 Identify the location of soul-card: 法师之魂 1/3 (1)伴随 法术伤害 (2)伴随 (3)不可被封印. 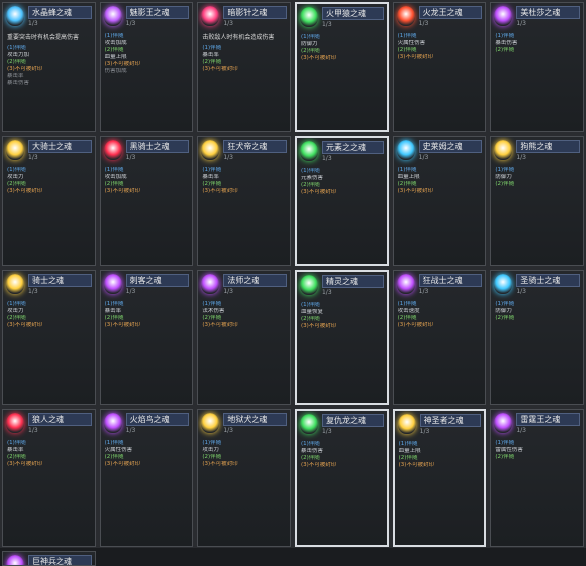
(244, 337).